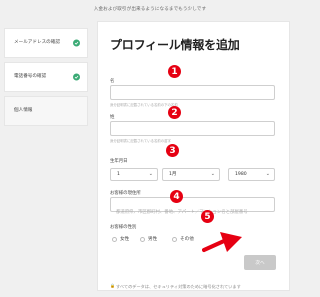 The image size is (320, 297). What do you see at coordinates (192, 132) in the screenshot?
I see `last-name-field` at bounding box center [192, 132].